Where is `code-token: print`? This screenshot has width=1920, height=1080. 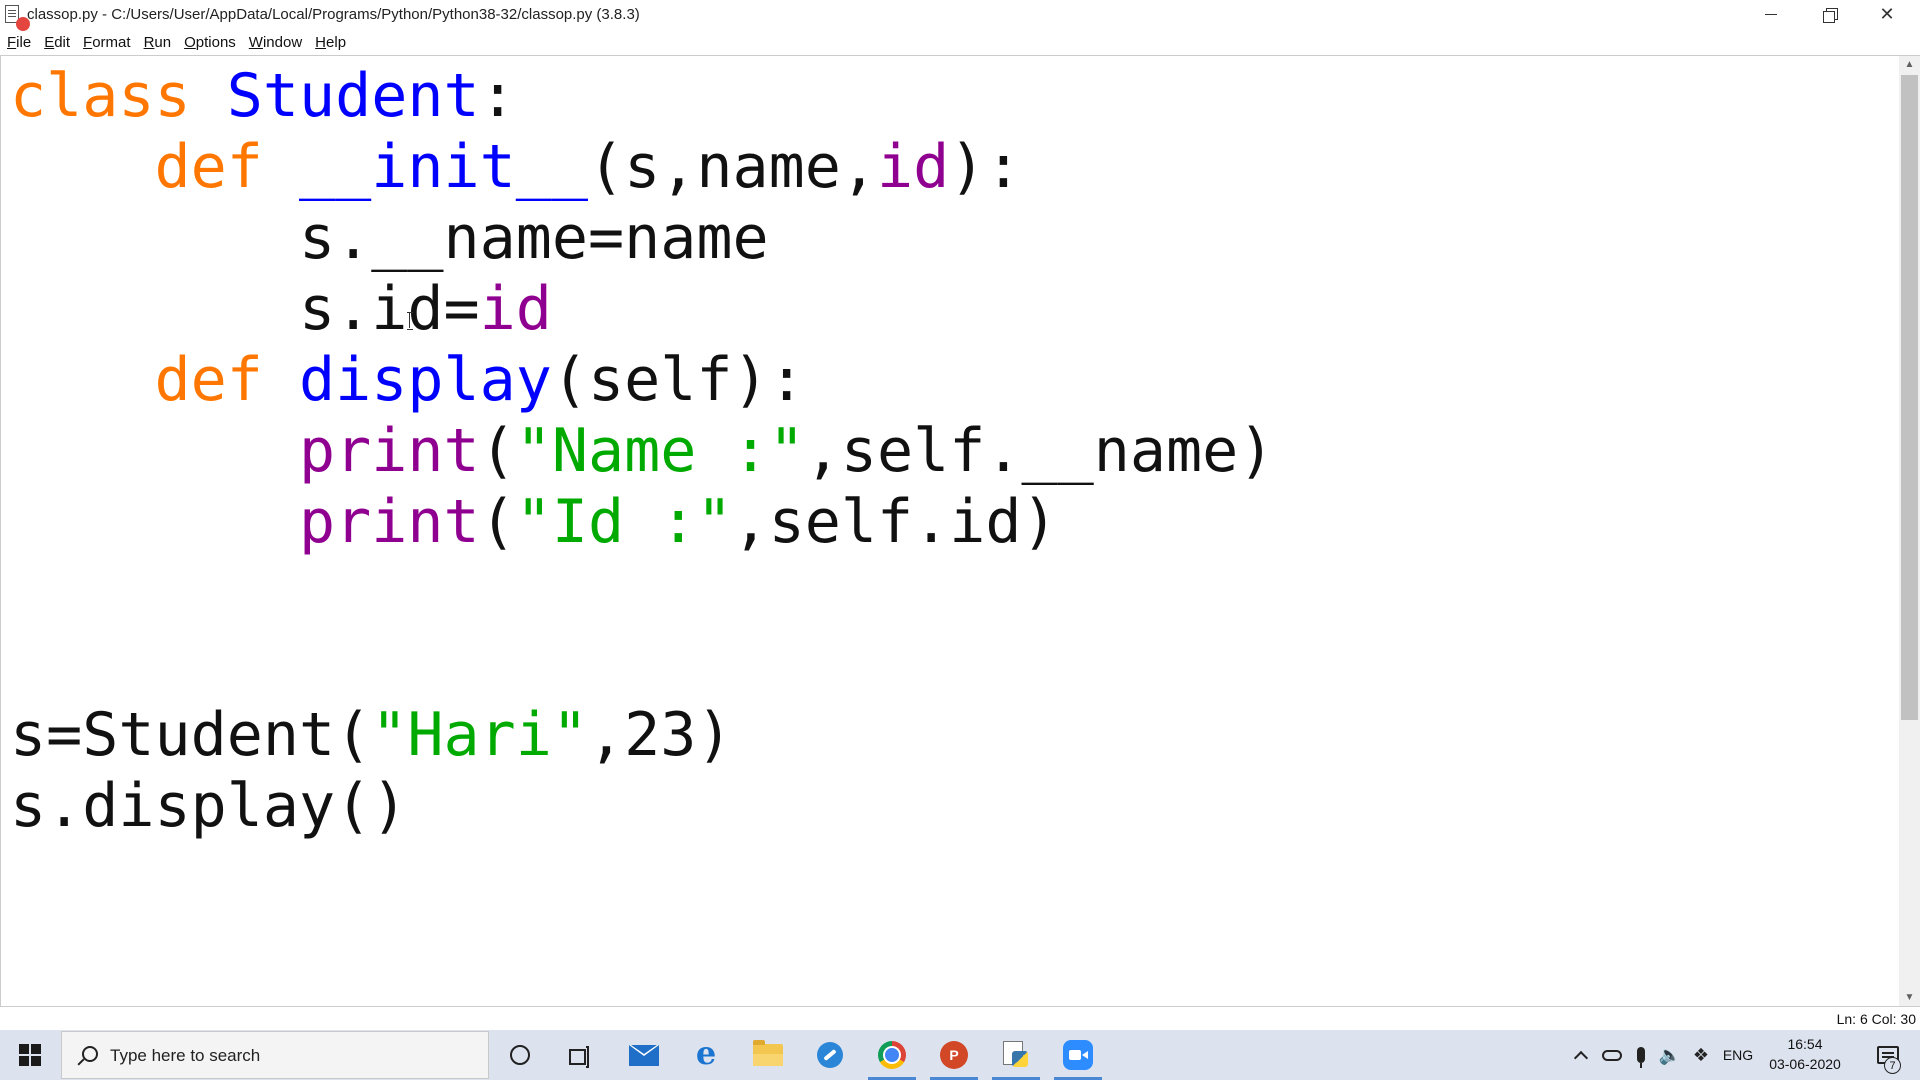 code-token: print is located at coordinates (389, 451).